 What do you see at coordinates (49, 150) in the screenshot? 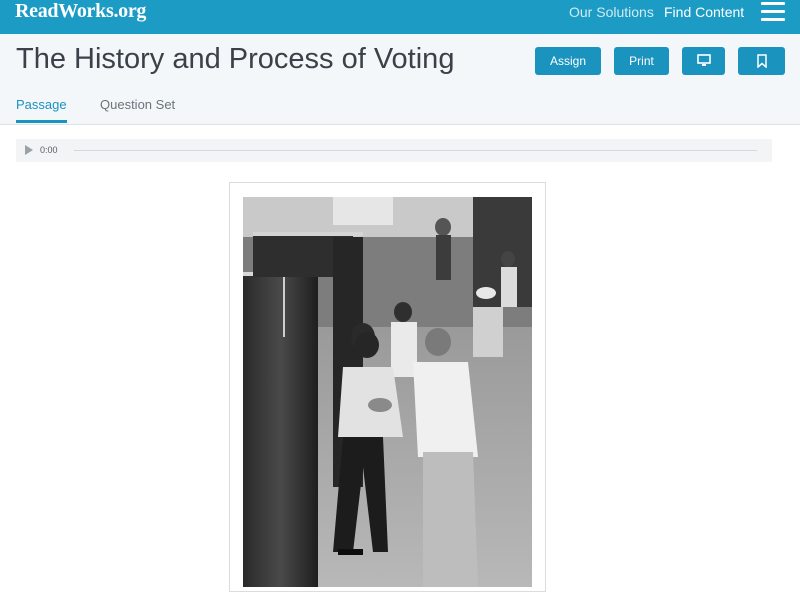
I see `audio-time: 0:00` at bounding box center [49, 150].